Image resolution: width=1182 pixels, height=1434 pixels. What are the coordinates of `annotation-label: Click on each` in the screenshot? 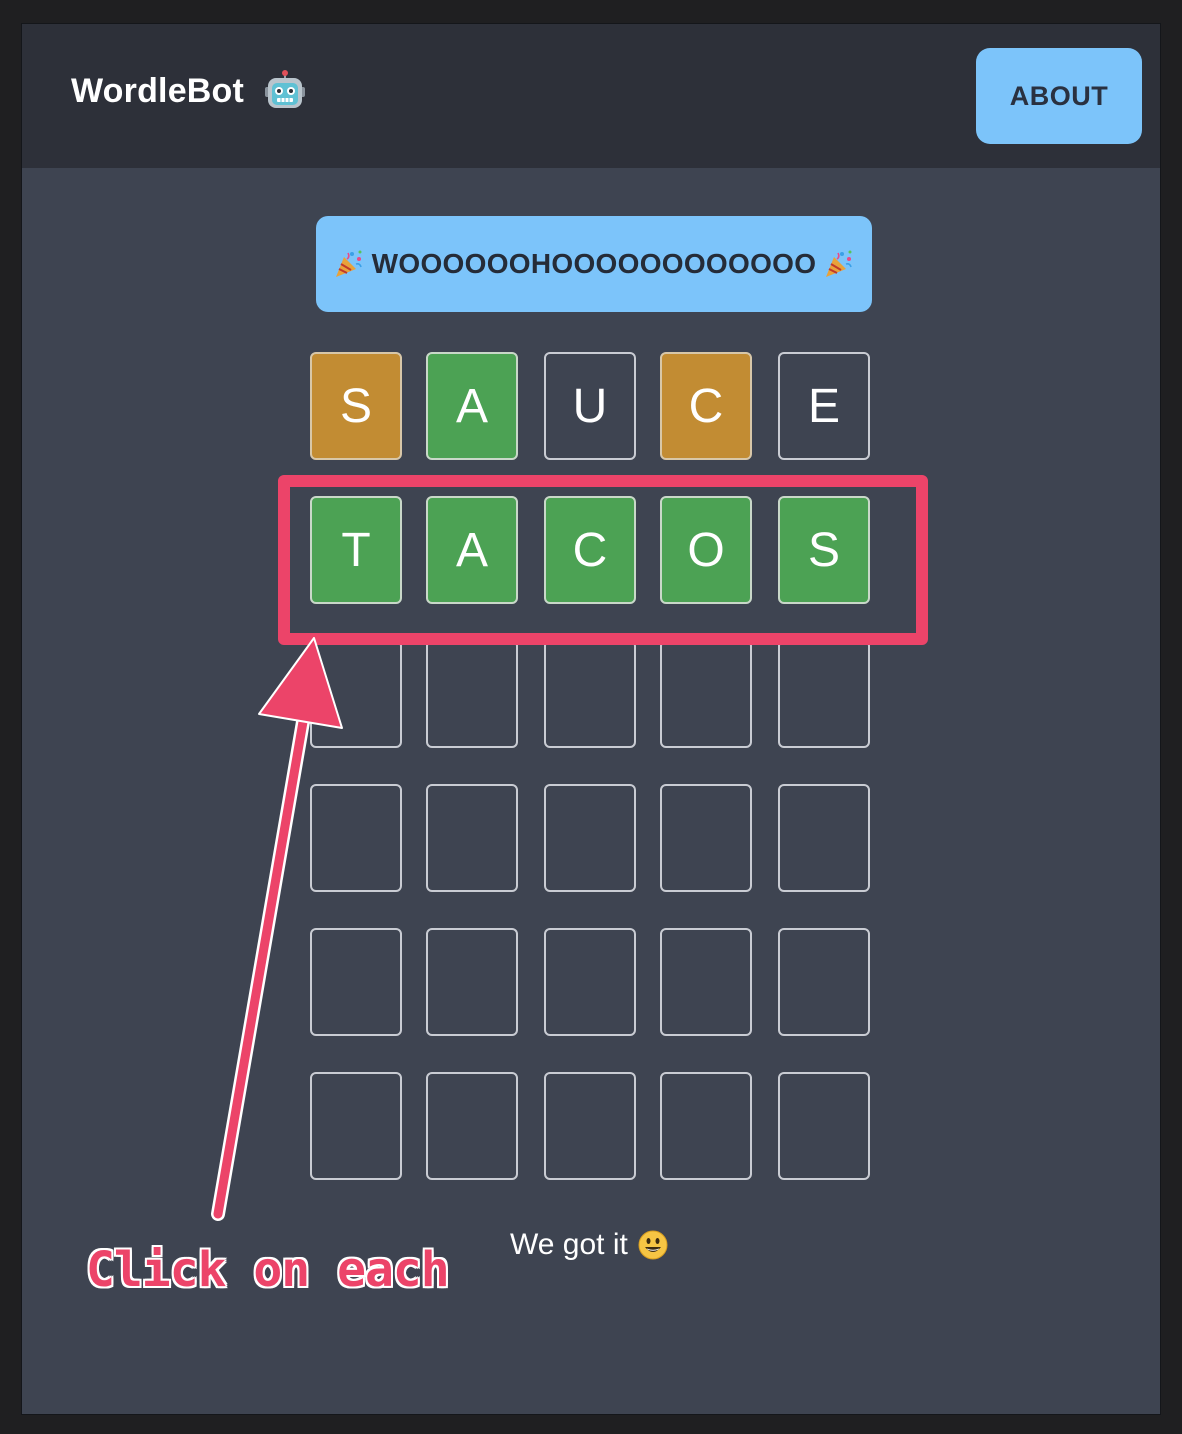 It's located at (268, 1270).